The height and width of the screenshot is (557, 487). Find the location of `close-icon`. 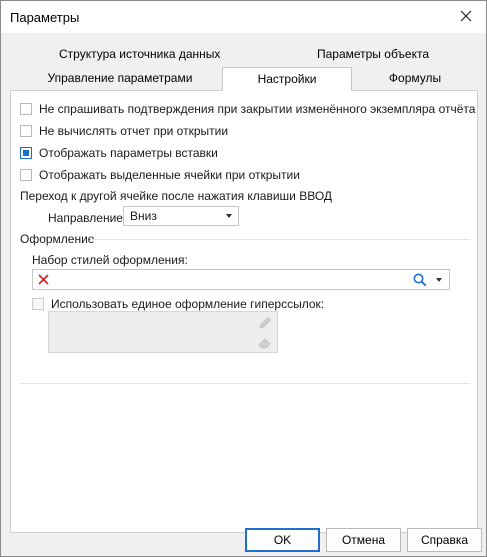

close-icon is located at coordinates (466, 16).